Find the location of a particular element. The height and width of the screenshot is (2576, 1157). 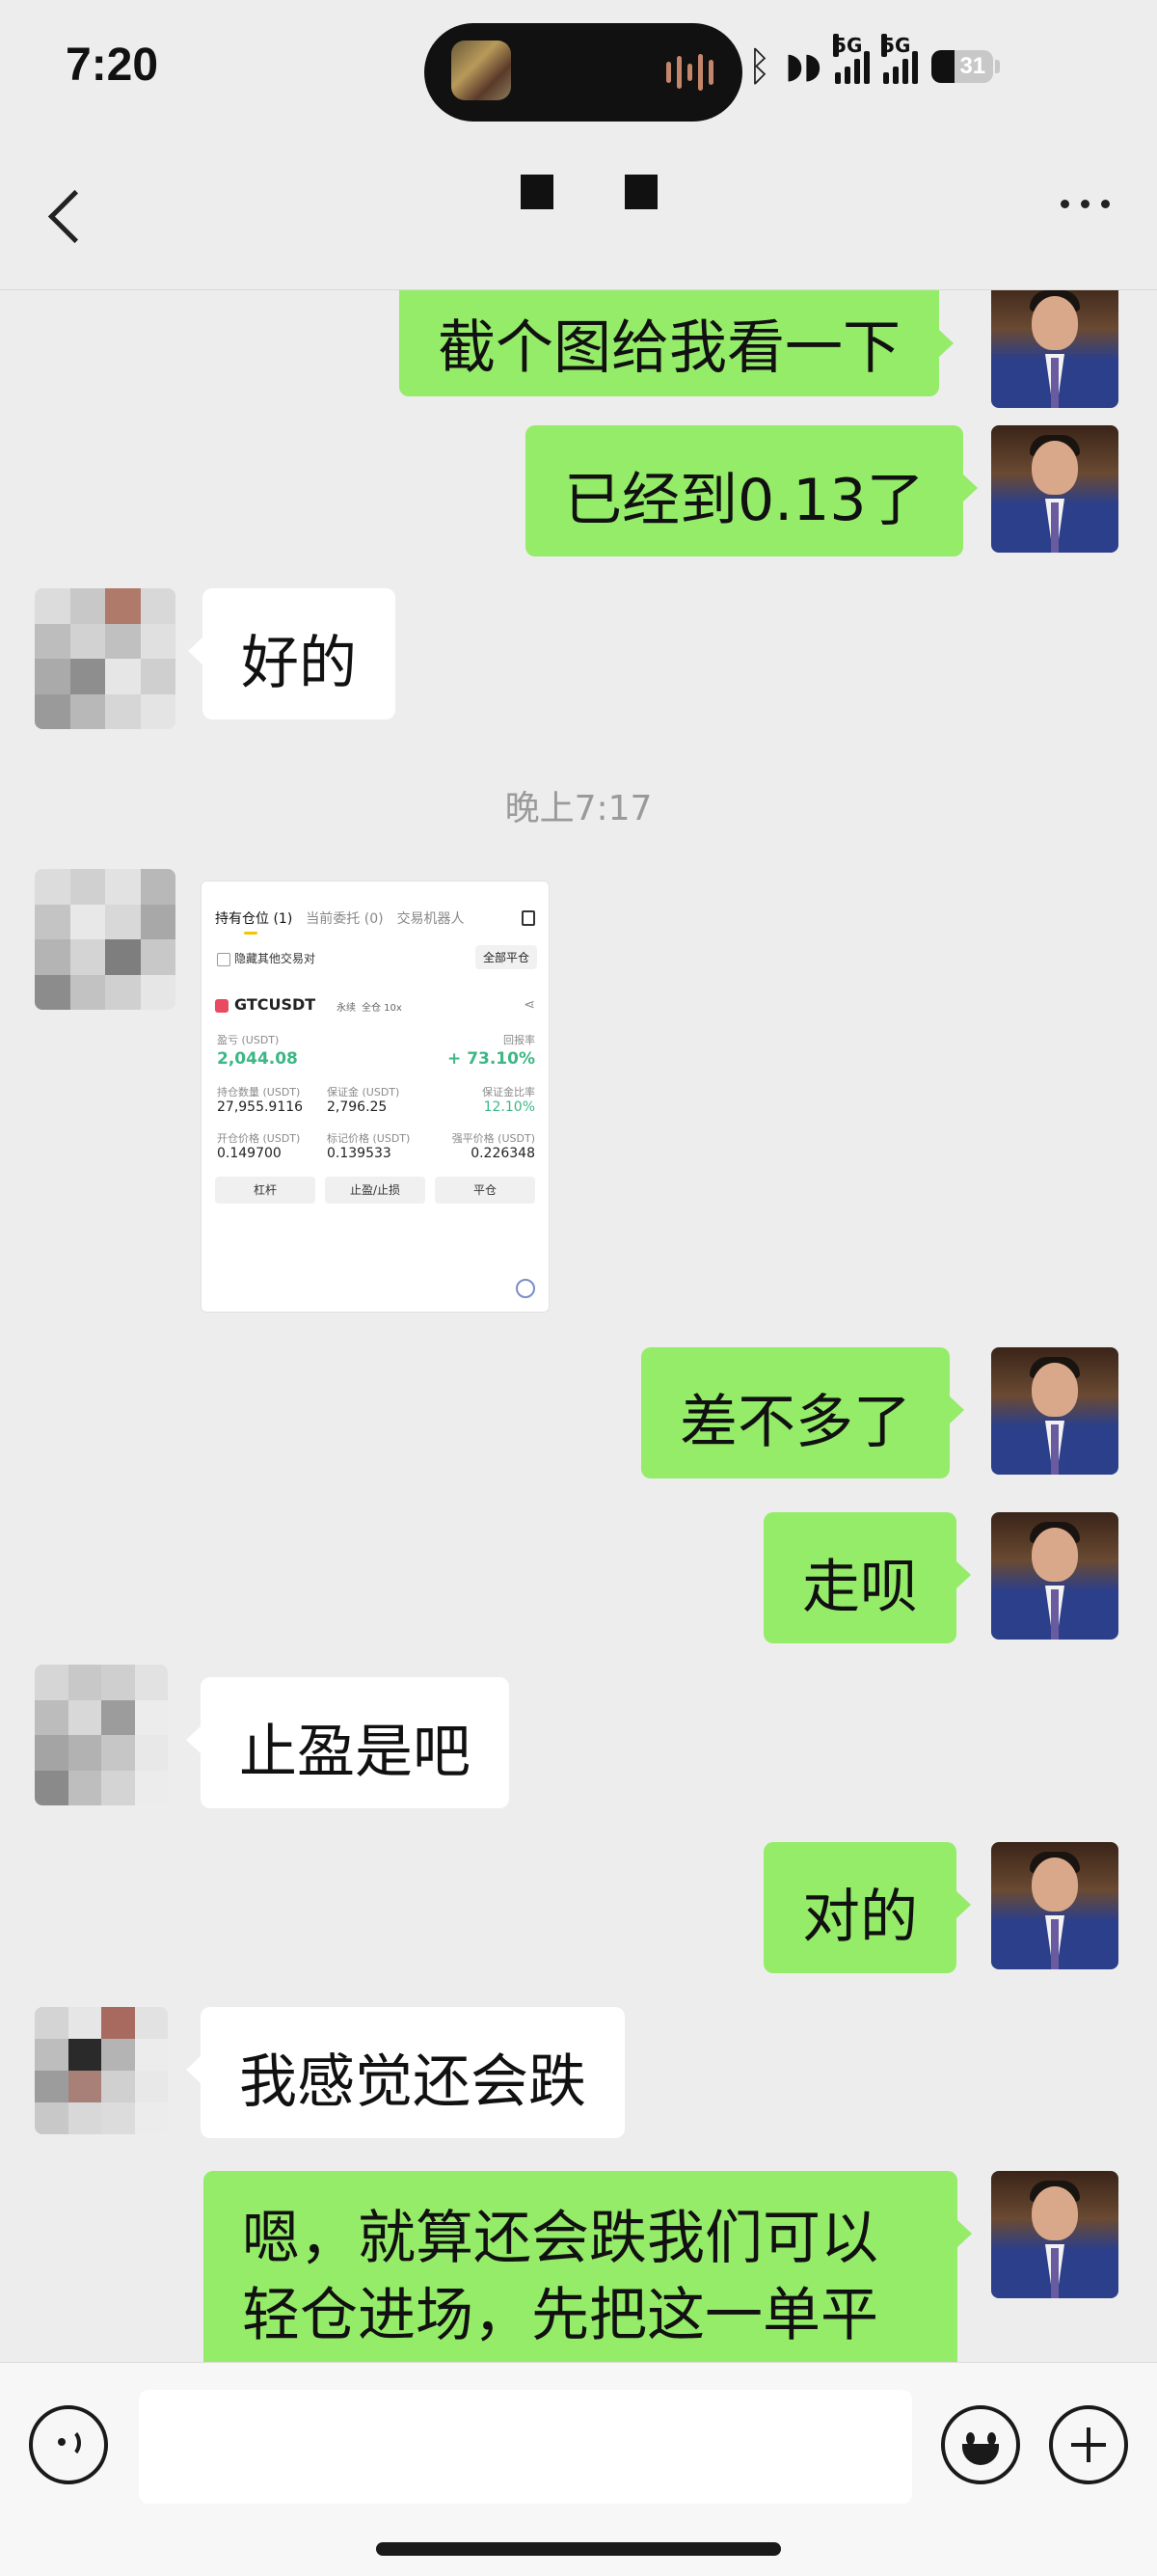

message-bubble-outgoing: 对的 is located at coordinates (867, 1907).